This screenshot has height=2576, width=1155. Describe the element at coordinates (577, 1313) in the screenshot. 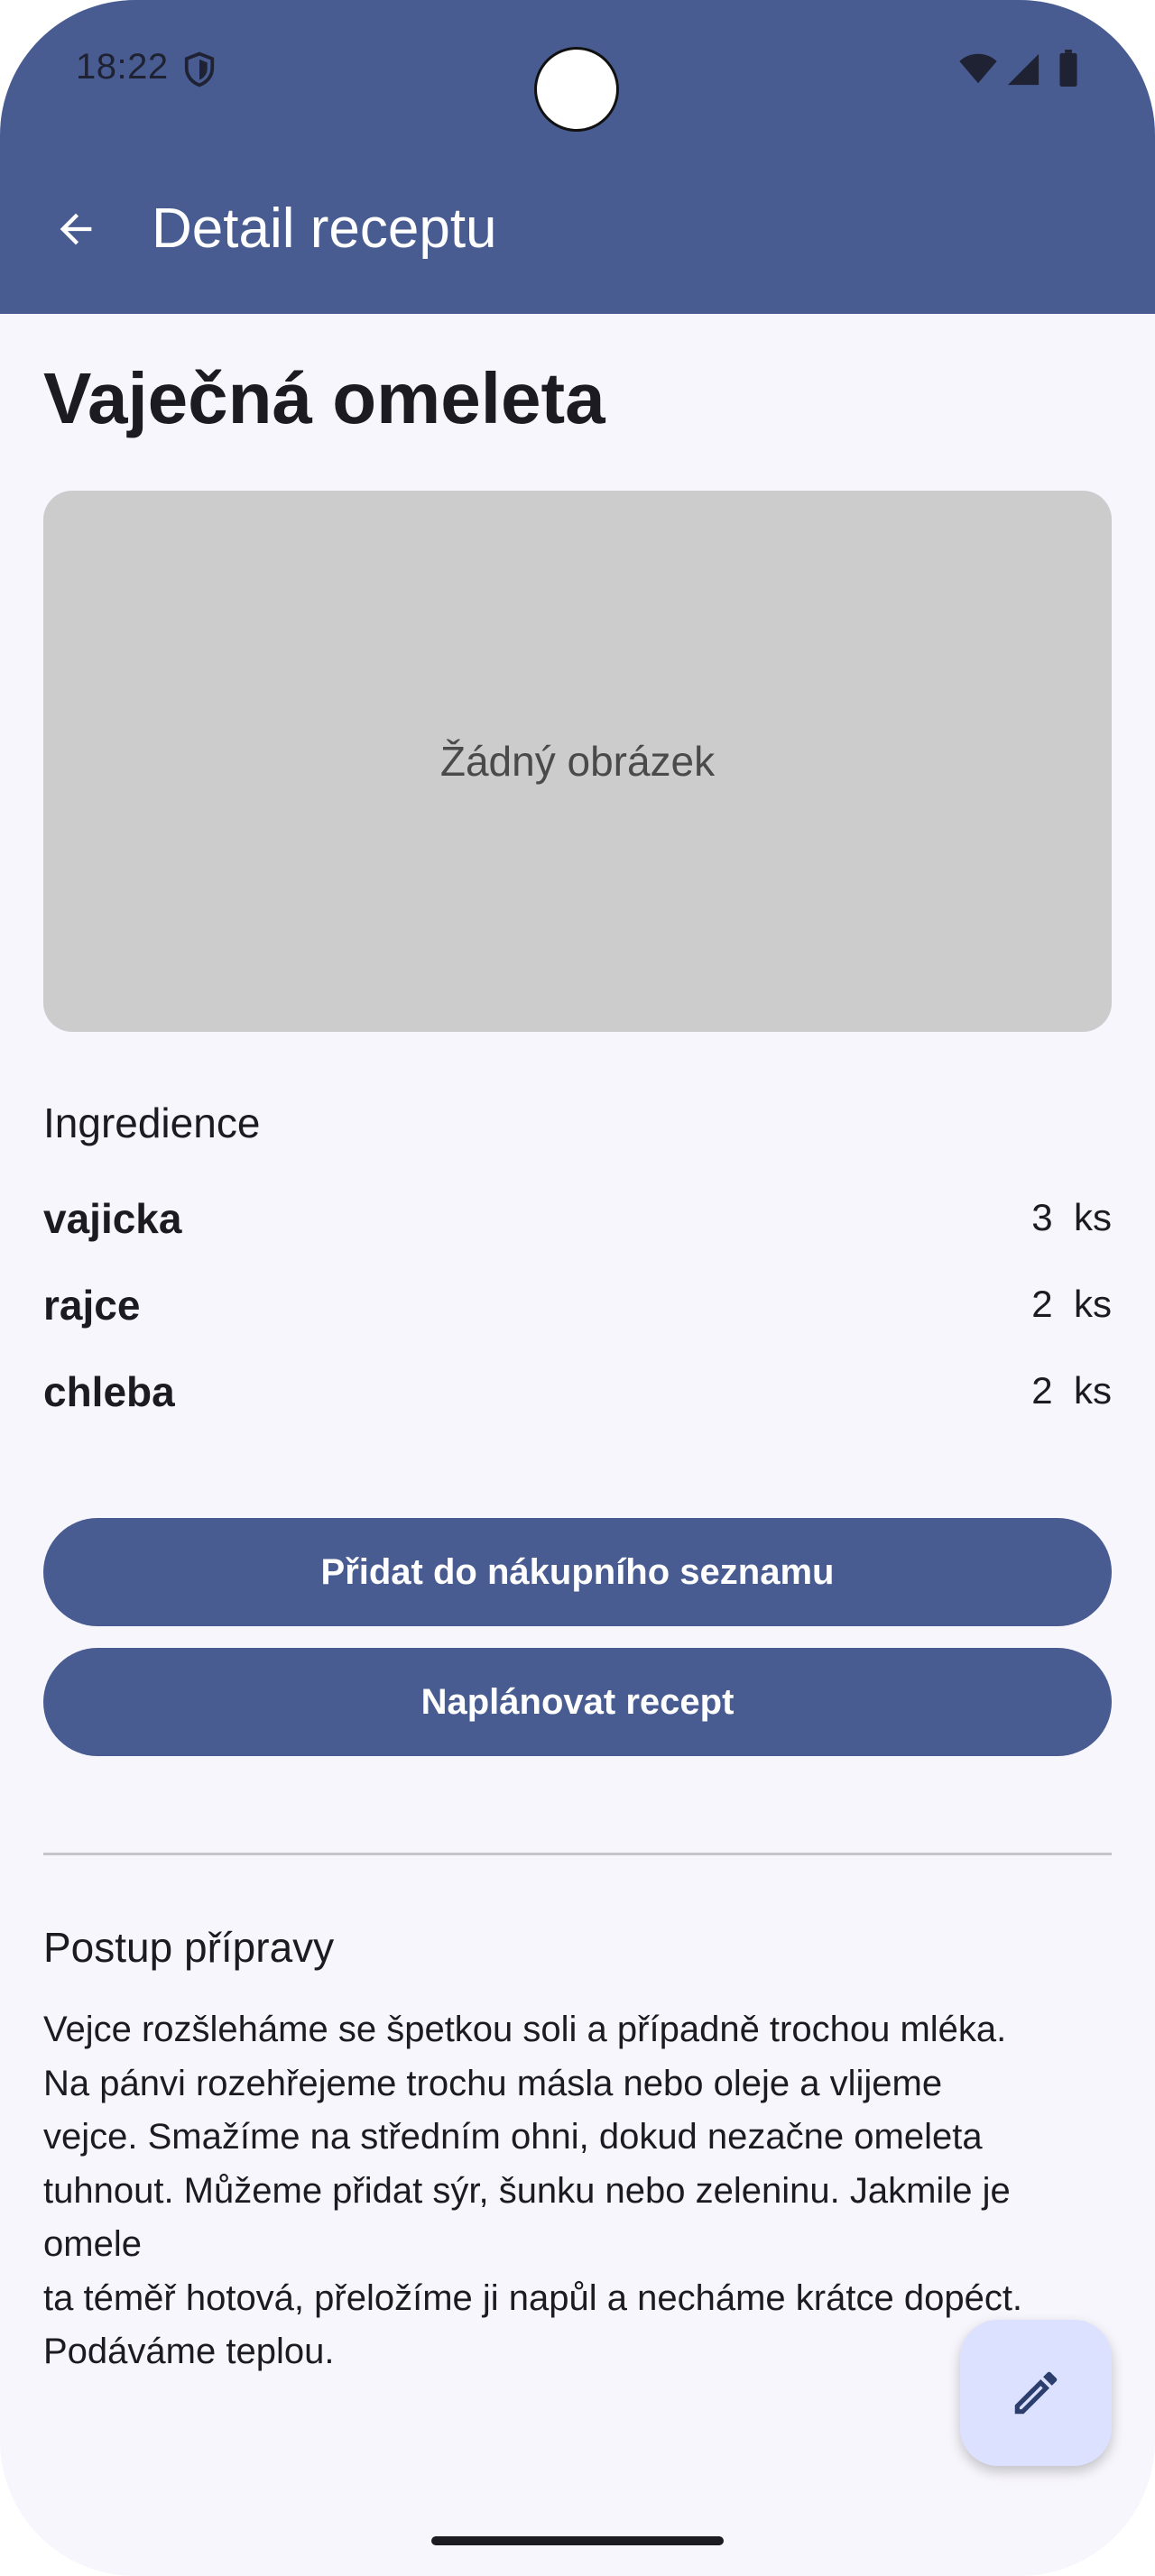

I see `ingredient-row: rajce 2 ks` at that location.